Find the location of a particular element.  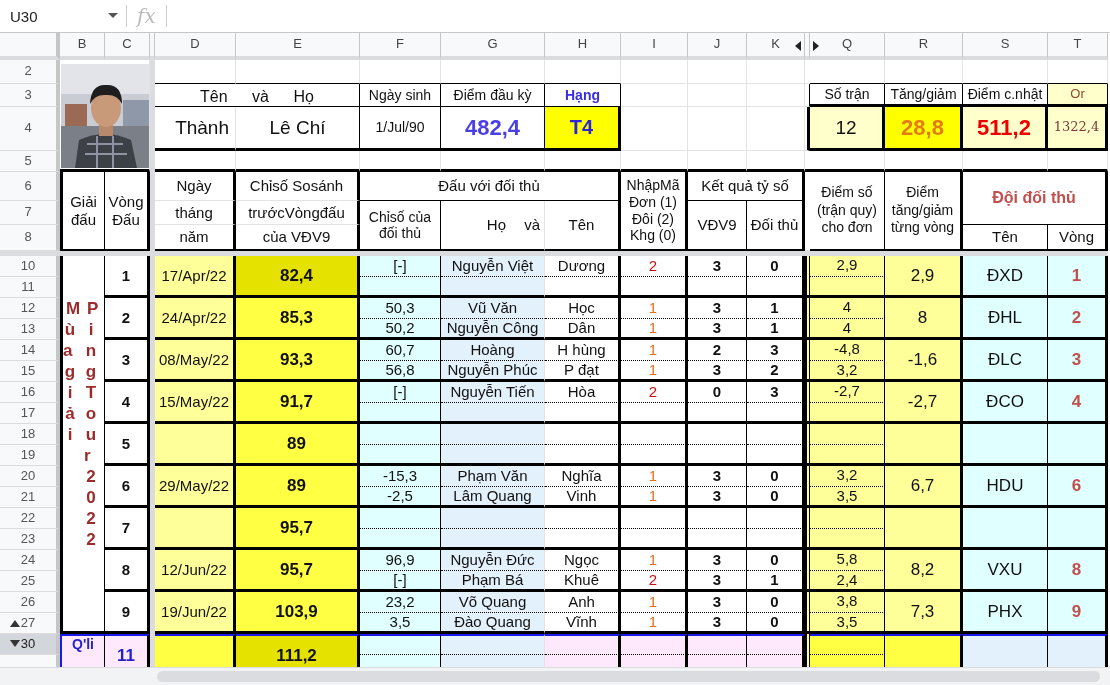

row-number: 16 is located at coordinates (28, 392).